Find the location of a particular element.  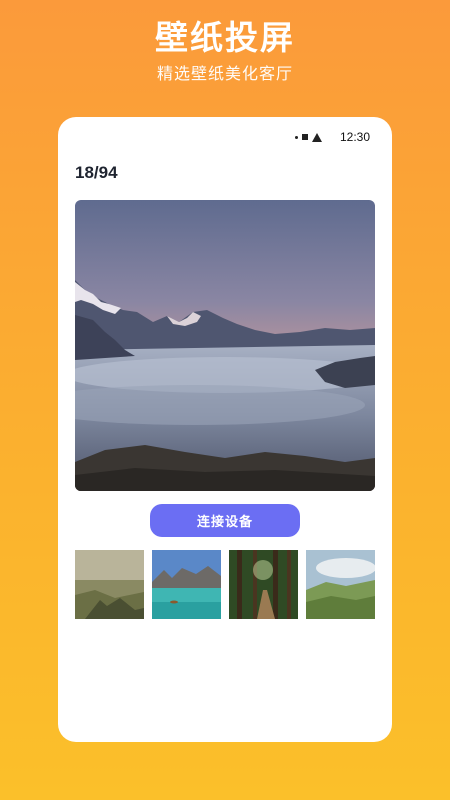

status-time: 12:30 is located at coordinates (354, 137).